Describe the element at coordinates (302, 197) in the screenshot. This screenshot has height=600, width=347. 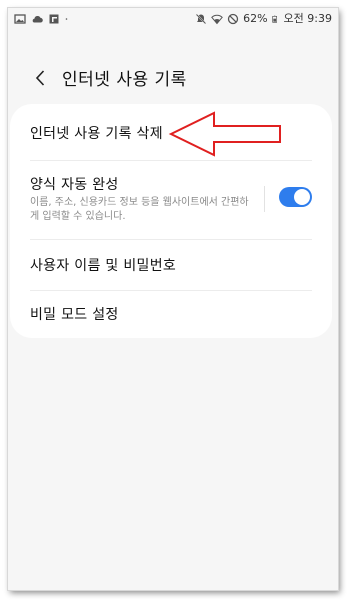
I see `toggle-knob` at that location.